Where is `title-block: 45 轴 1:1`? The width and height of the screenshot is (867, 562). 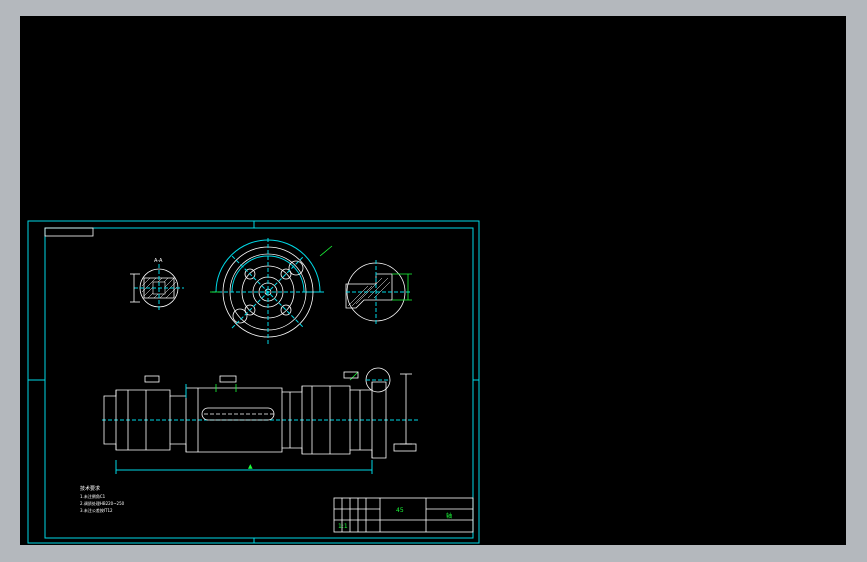 title-block: 45 轴 1:1 is located at coordinates (403, 515).